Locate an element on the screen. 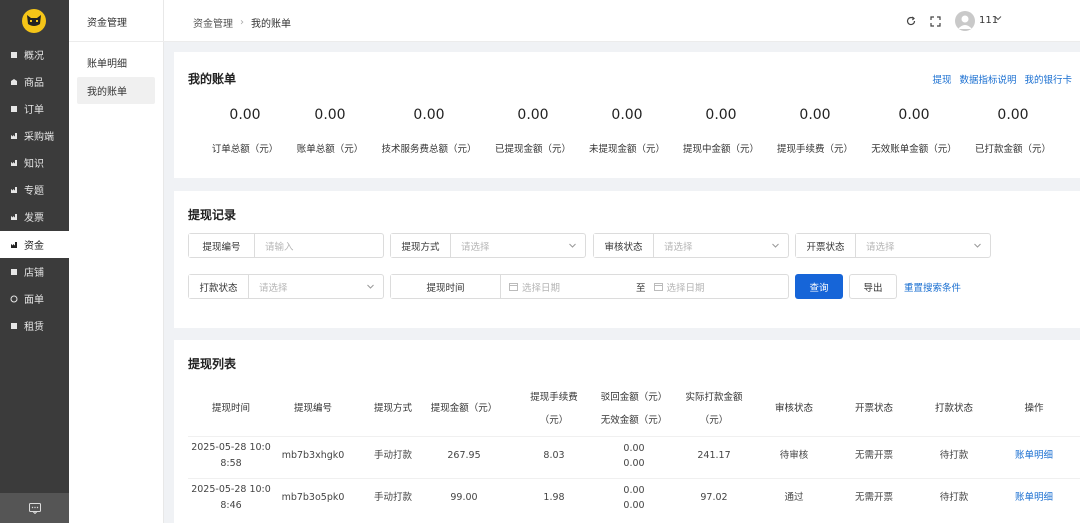  fullscreen-icon is located at coordinates (935, 21).